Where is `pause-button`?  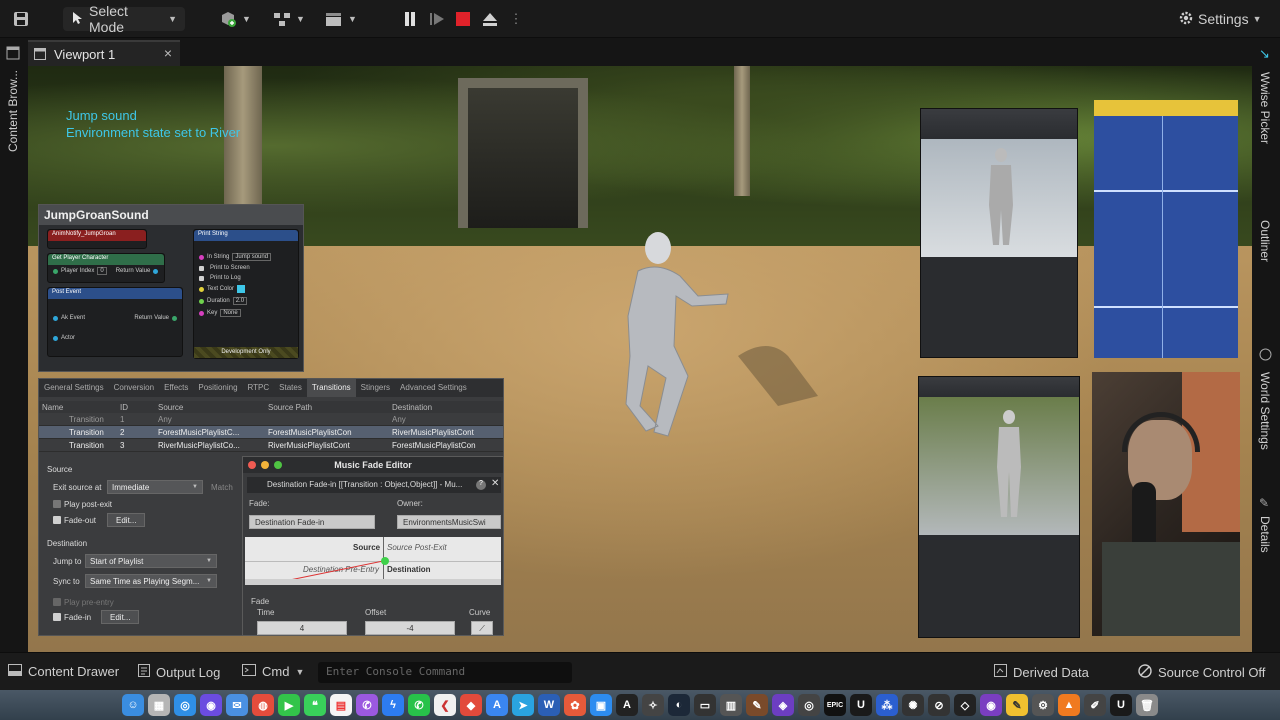
pause-button is located at coordinates (410, 19).